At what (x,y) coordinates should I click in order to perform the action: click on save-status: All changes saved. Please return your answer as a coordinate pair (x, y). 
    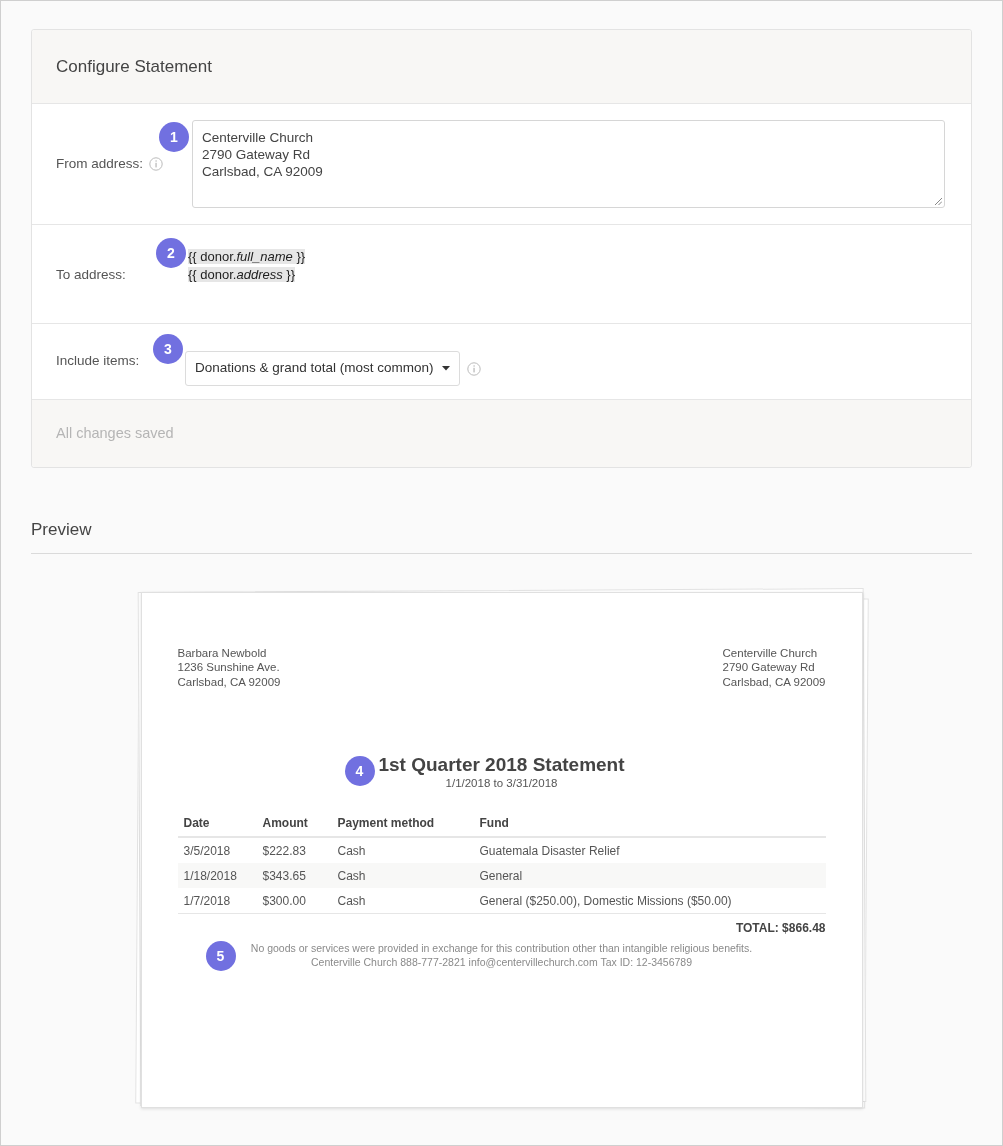
    Looking at the image, I should click on (115, 433).